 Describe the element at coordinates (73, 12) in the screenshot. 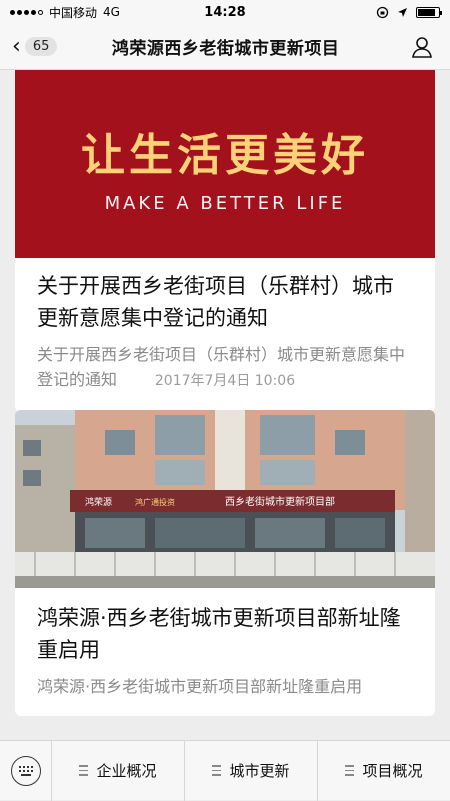

I see `carrier-label: 中国移动` at that location.